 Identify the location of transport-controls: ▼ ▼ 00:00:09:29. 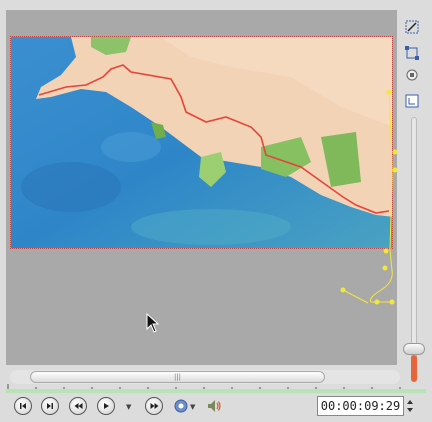
(216, 407).